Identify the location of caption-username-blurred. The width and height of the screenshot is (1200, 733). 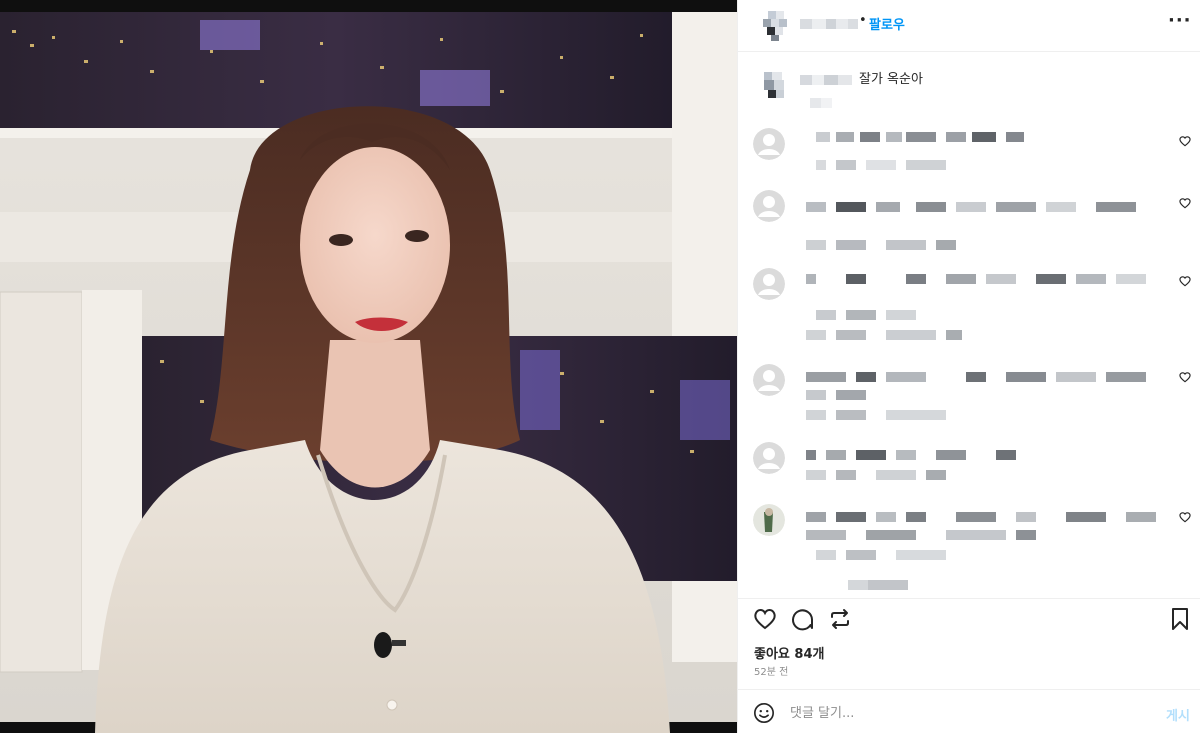
(826, 80).